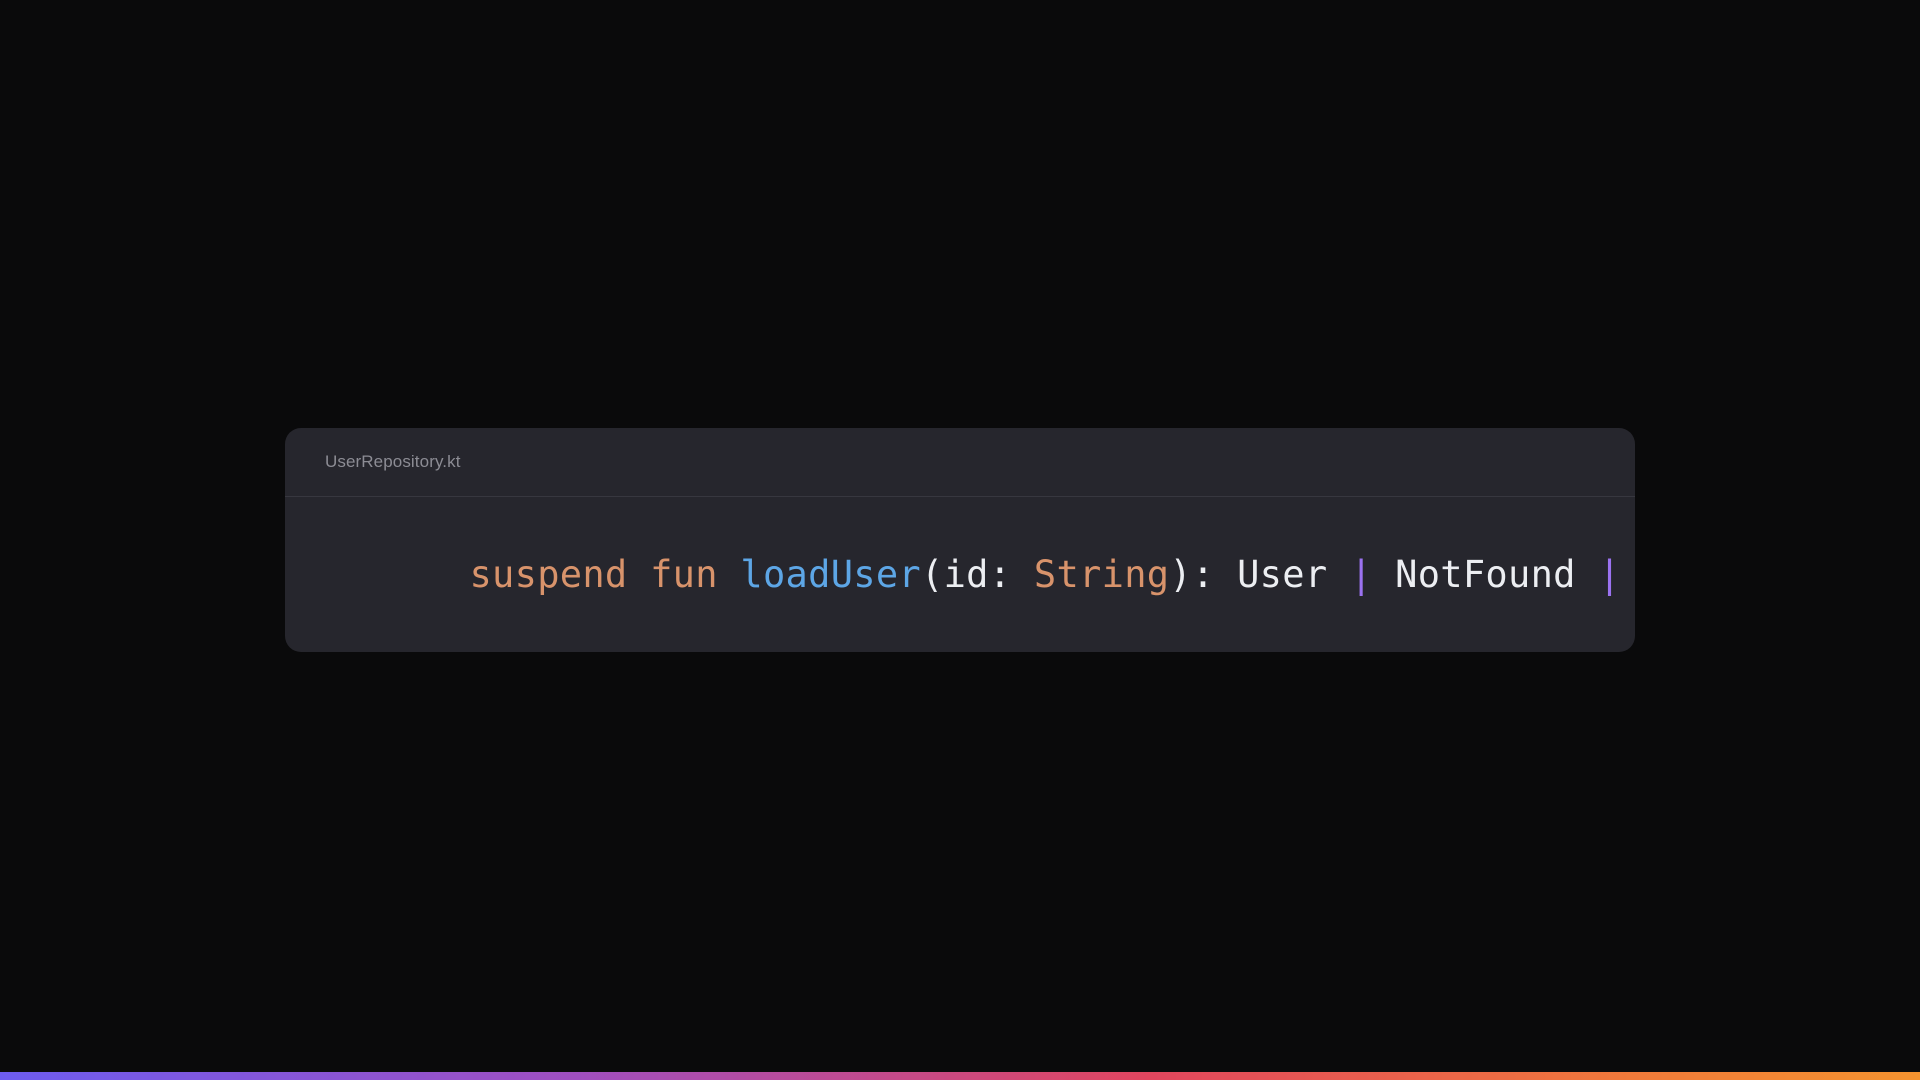  I want to click on code-token-keyword: fun, so click(684, 574).